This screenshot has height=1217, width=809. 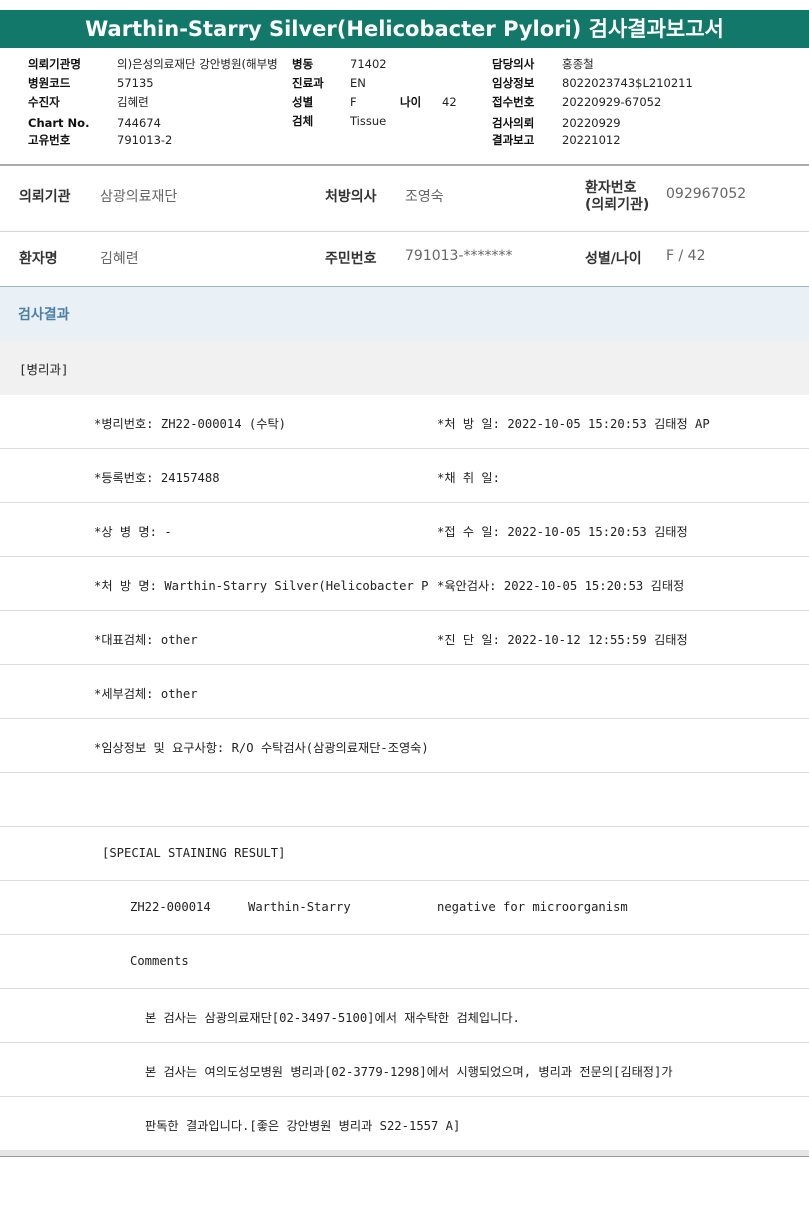 I want to click on sub-specimen: *세부검체: other, so click(x=146, y=694).